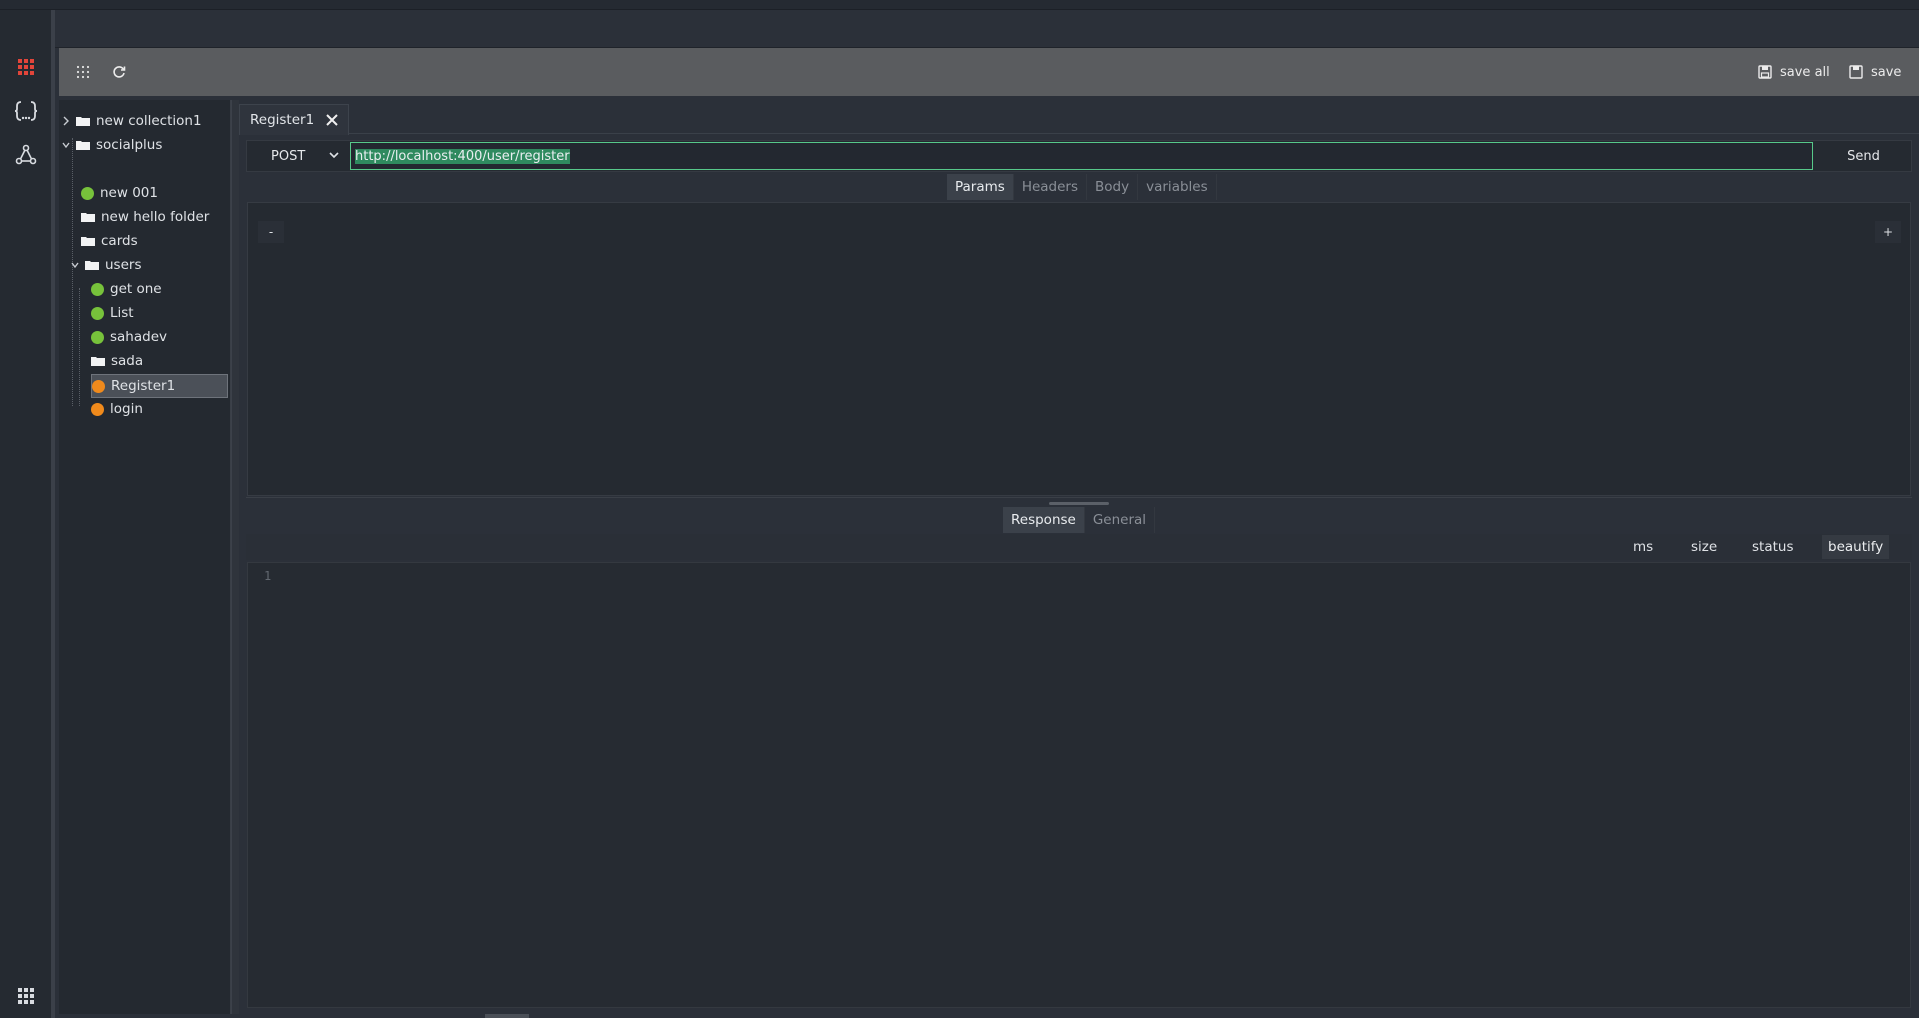 This screenshot has width=1919, height=1018. I want to click on tree-item-socialplus: socialplus, so click(112, 145).